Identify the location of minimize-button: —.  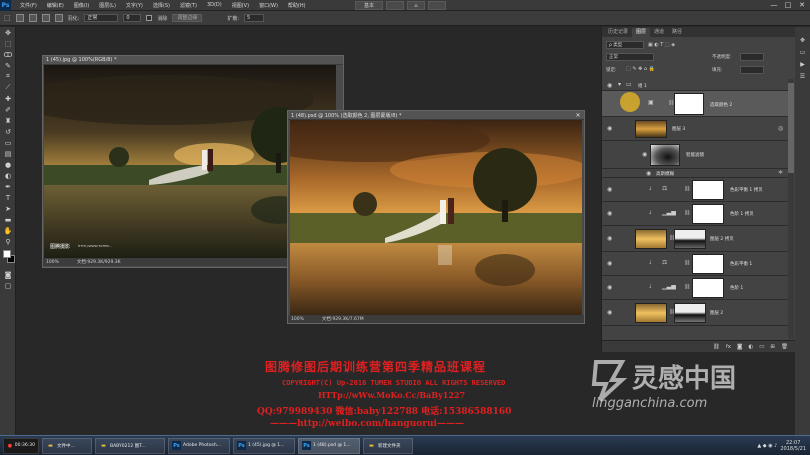
(774, 5).